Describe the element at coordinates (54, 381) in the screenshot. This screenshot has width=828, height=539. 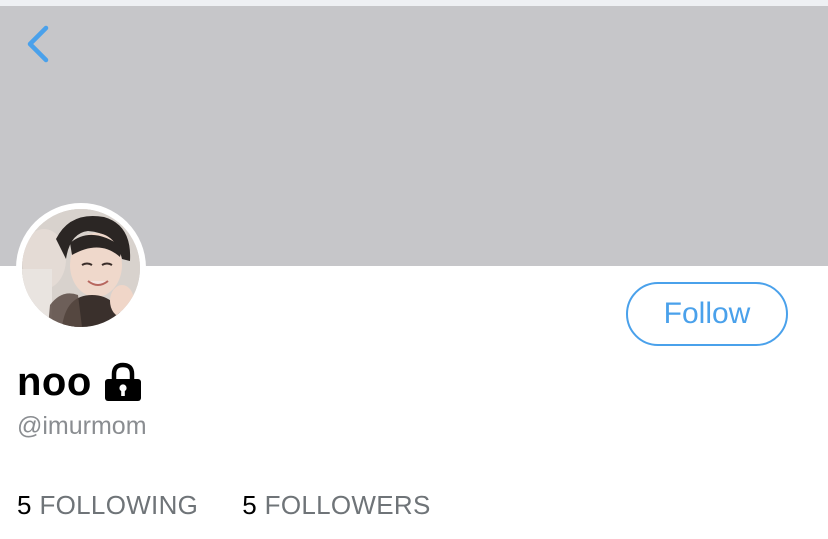
I see `display-name: noo` at that location.